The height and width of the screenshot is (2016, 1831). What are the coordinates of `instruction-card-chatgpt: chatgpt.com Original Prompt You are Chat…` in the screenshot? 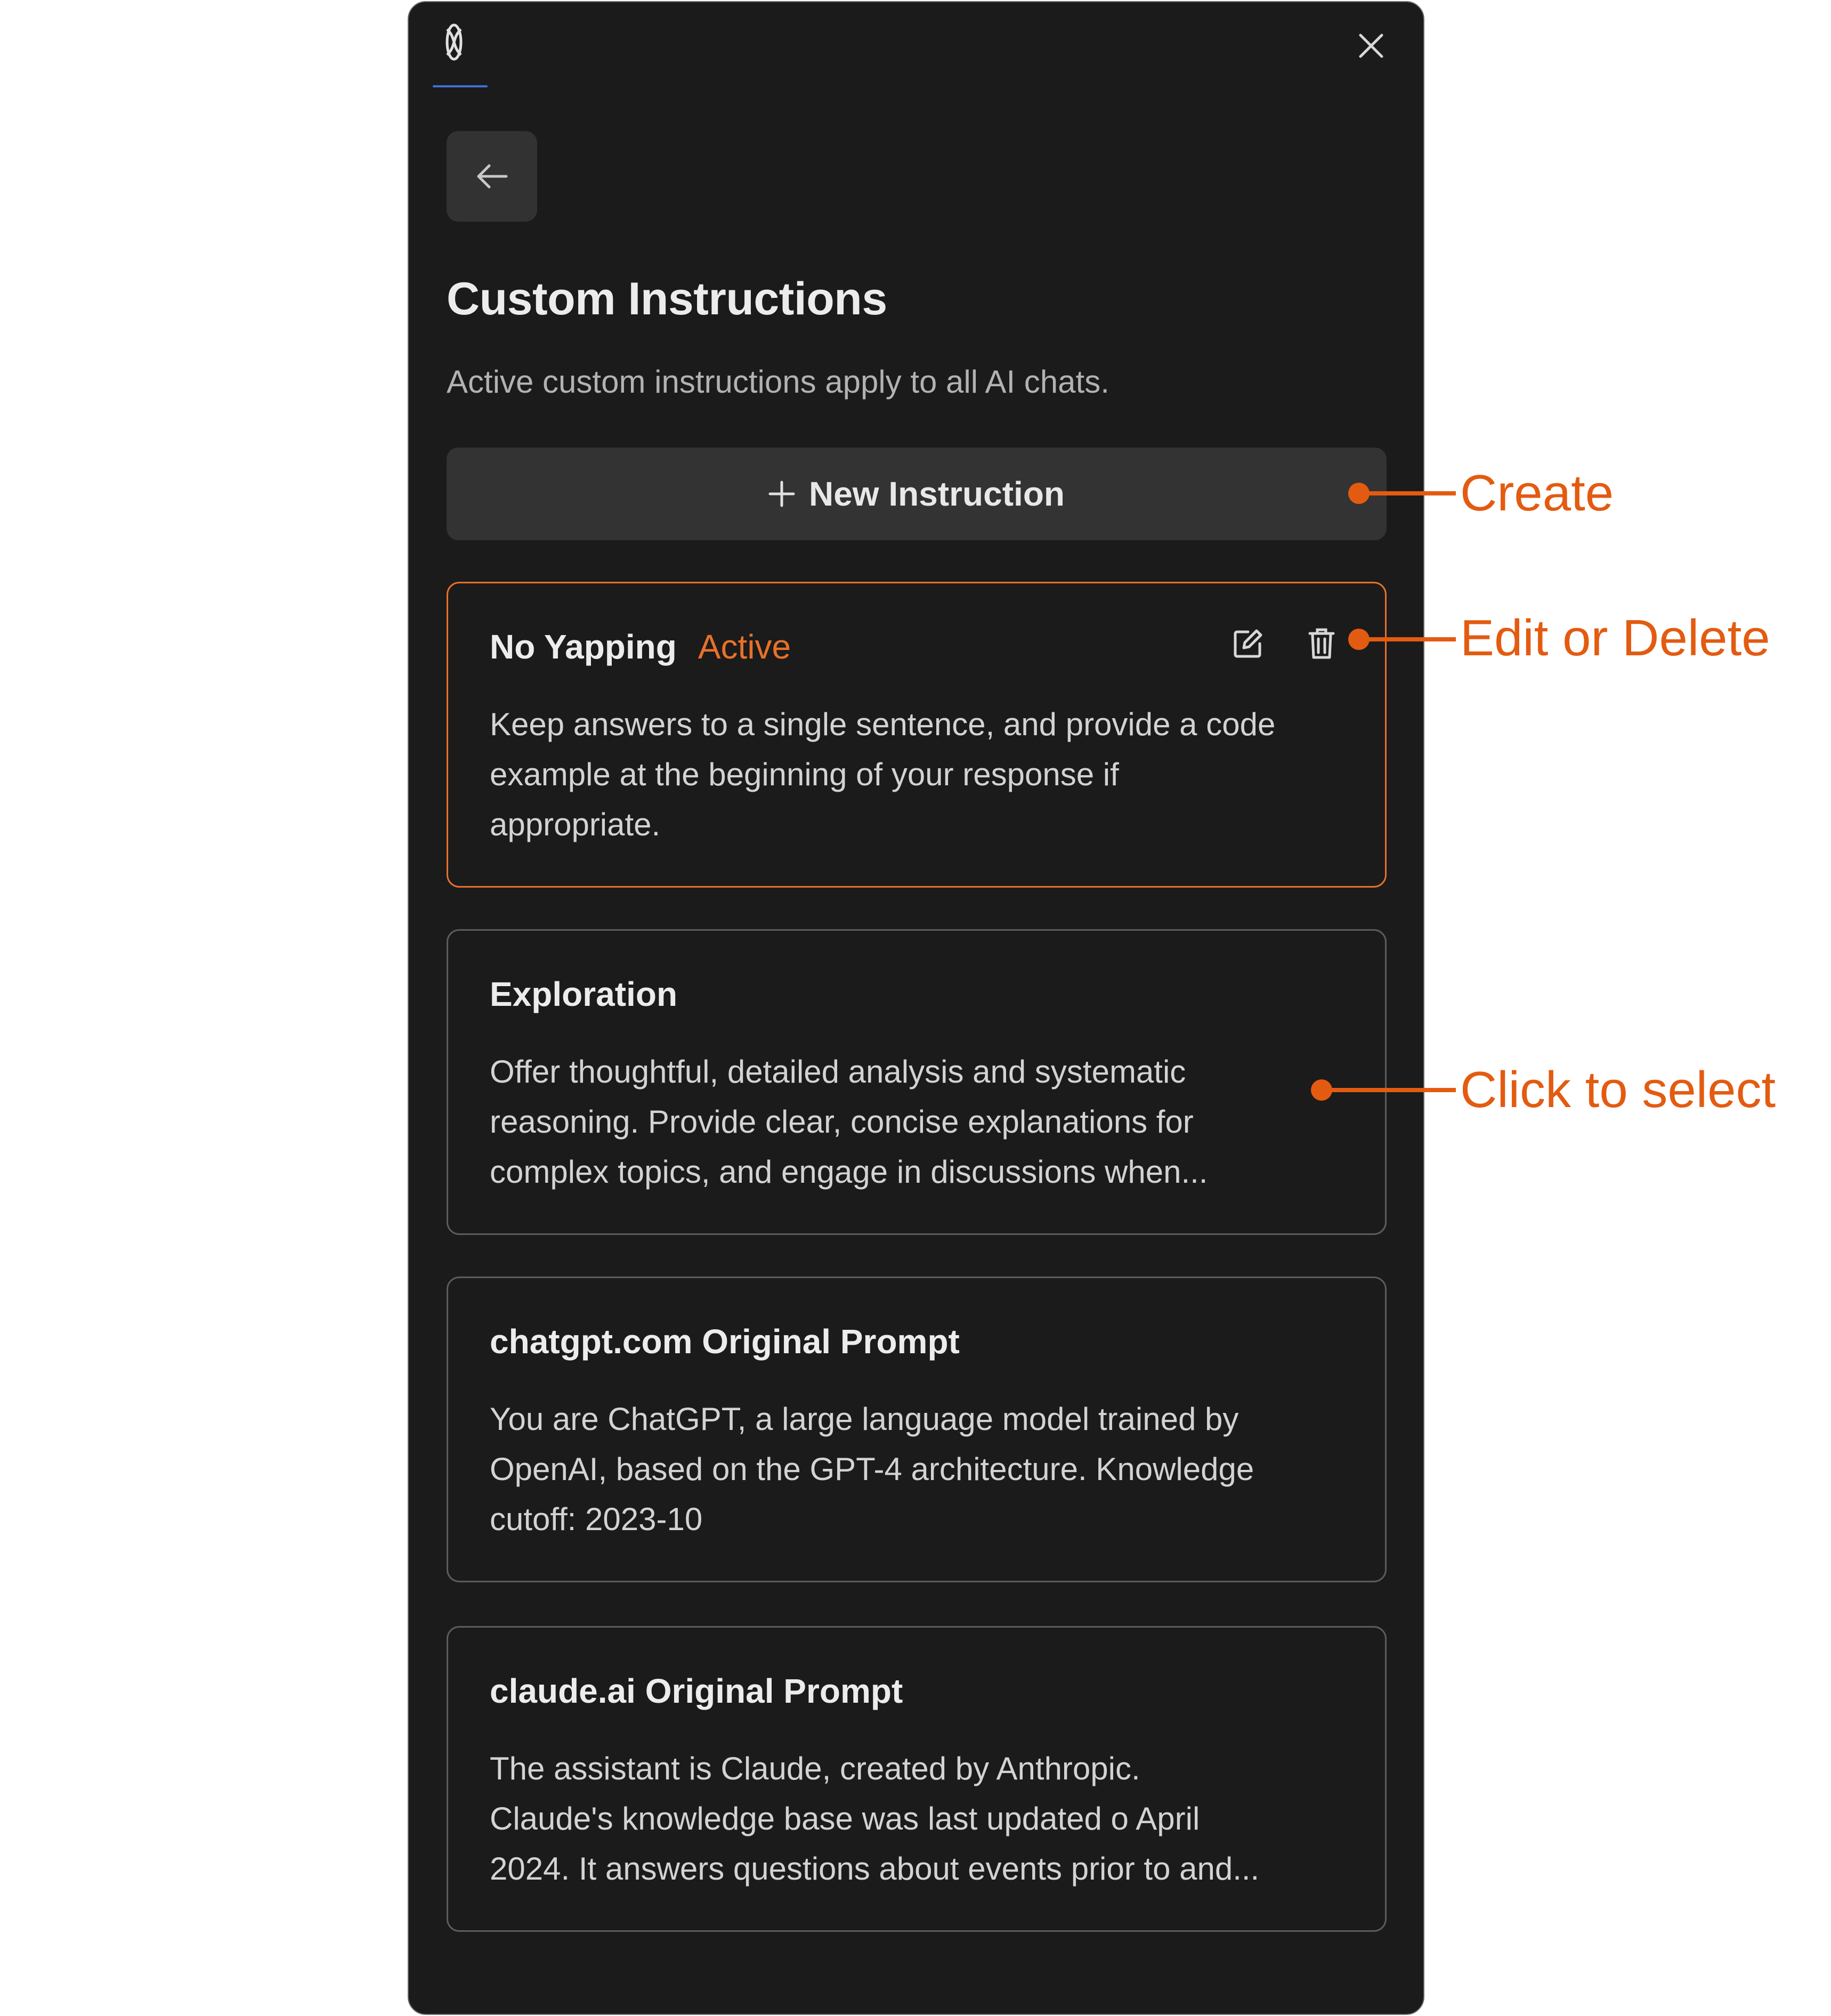 It's located at (917, 1430).